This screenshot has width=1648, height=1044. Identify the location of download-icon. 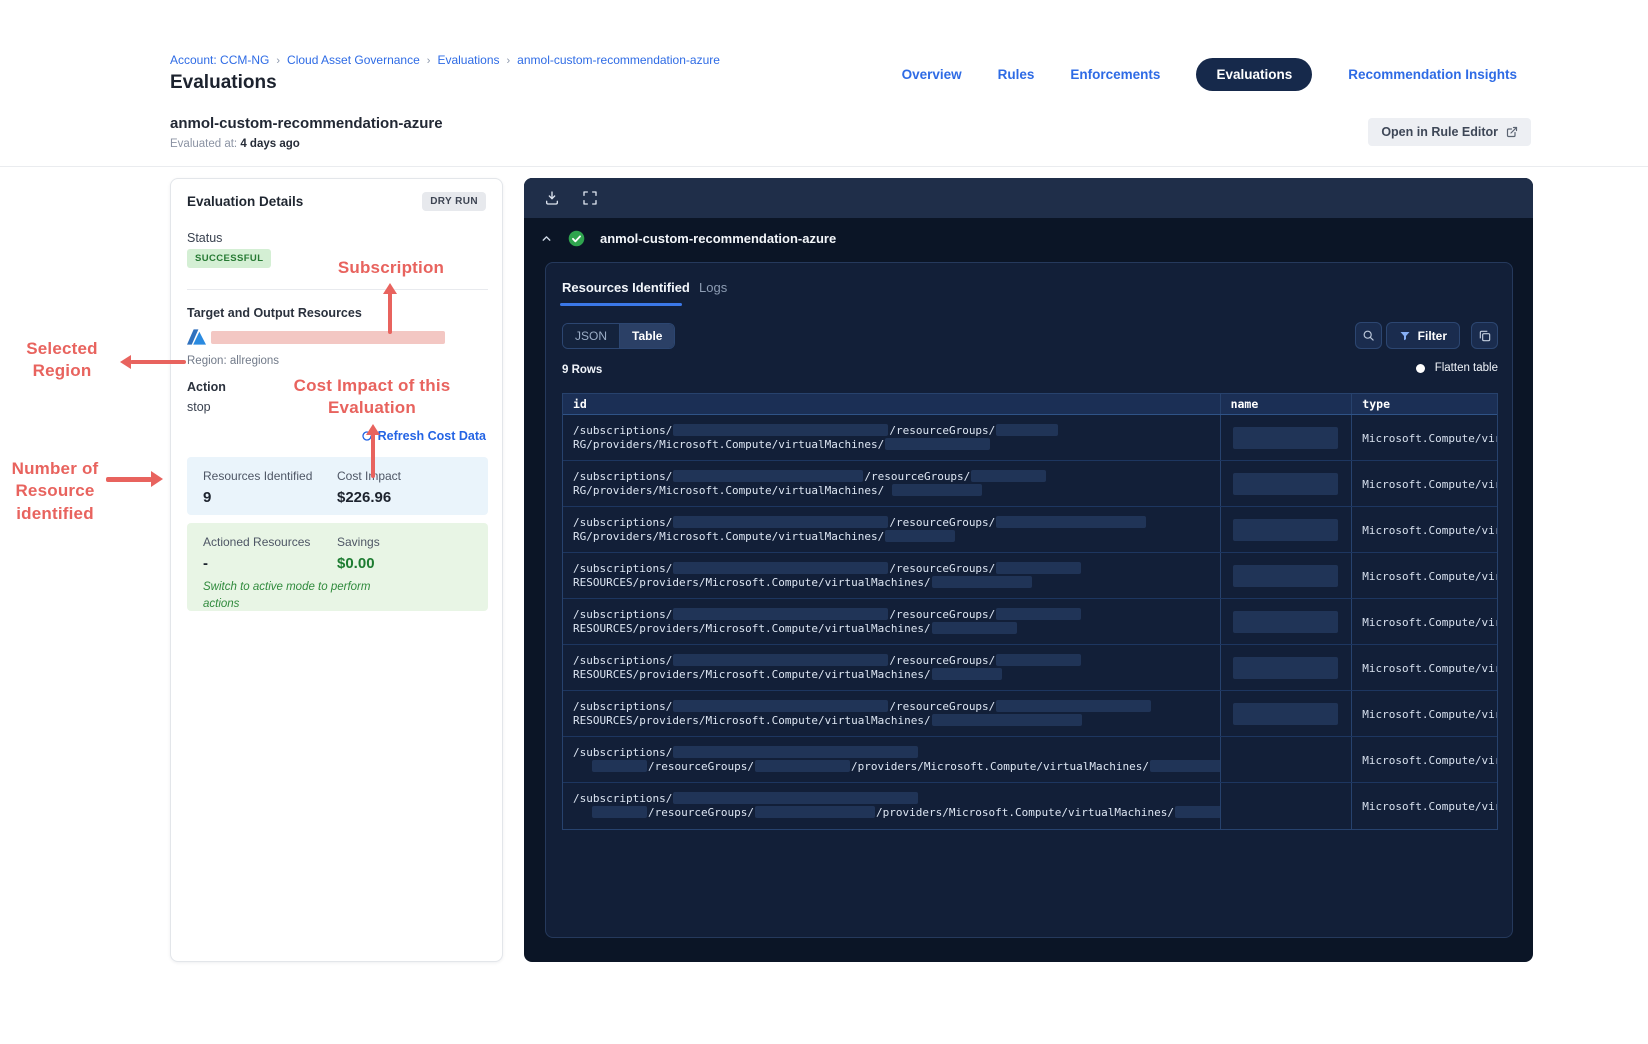
(552, 198).